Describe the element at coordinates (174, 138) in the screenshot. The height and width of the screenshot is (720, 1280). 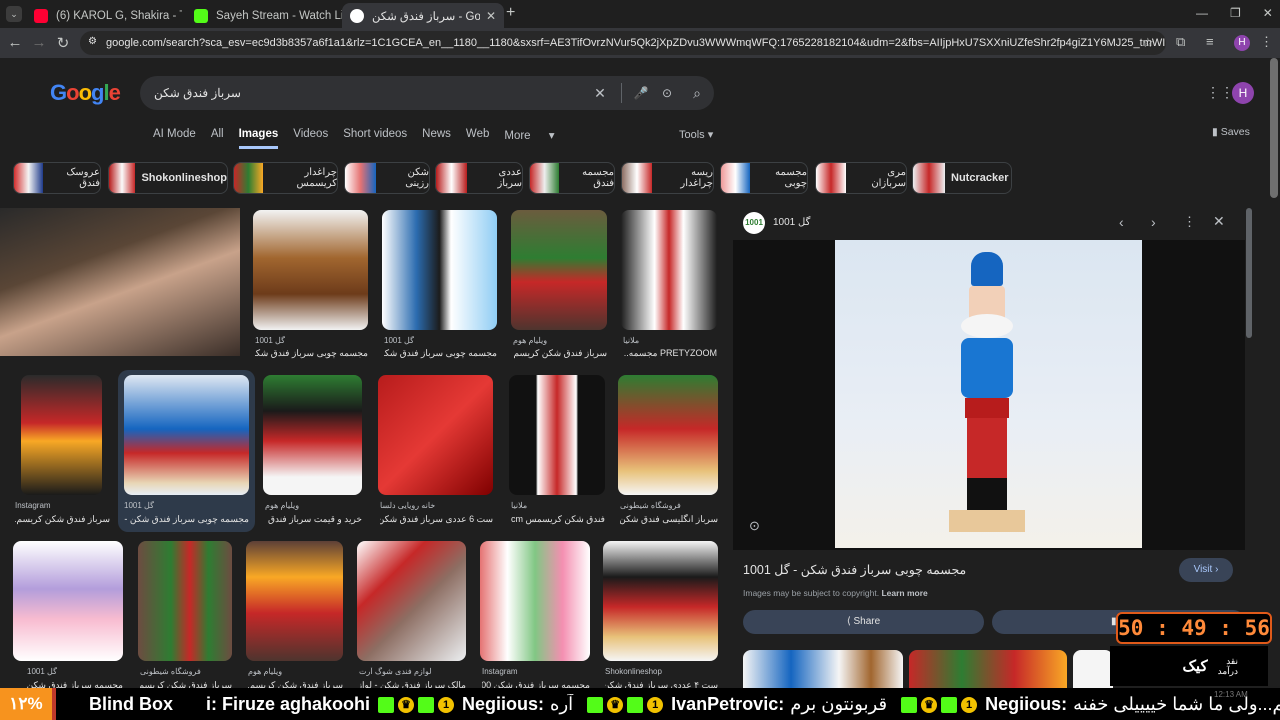
I see `tab-ai-mode: AI Mode` at that location.